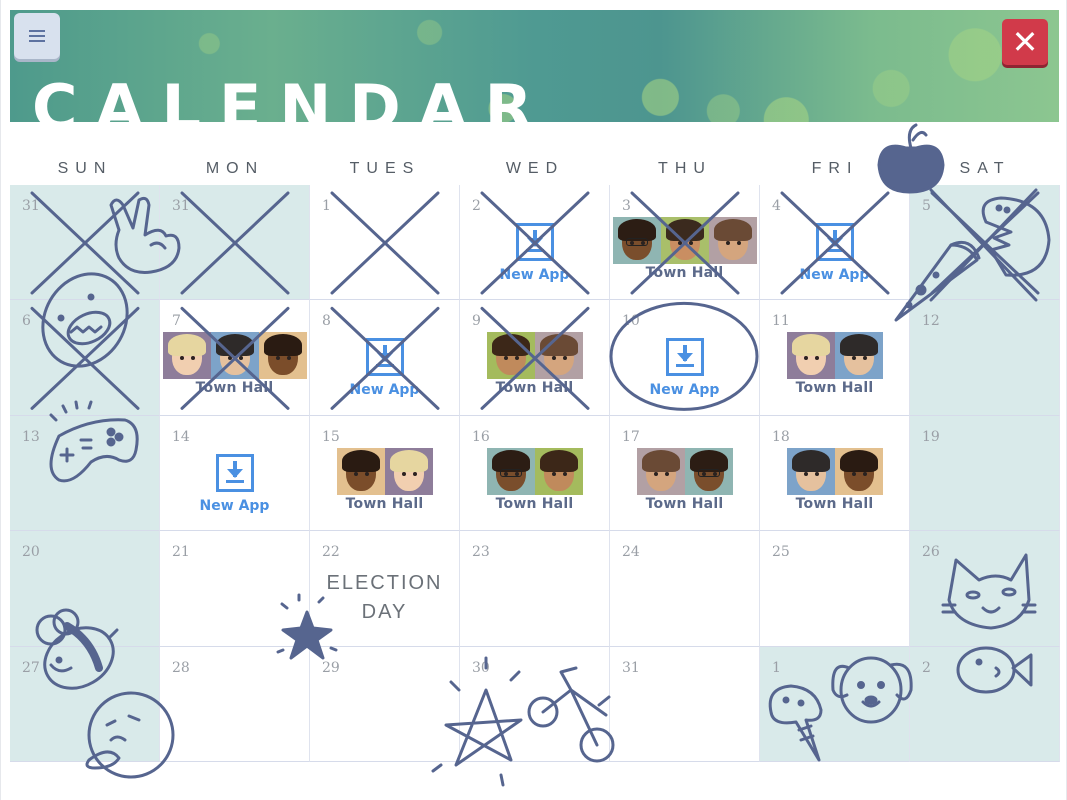 Image resolution: width=1067 pixels, height=800 pixels. I want to click on day-number: 12, so click(931, 321).